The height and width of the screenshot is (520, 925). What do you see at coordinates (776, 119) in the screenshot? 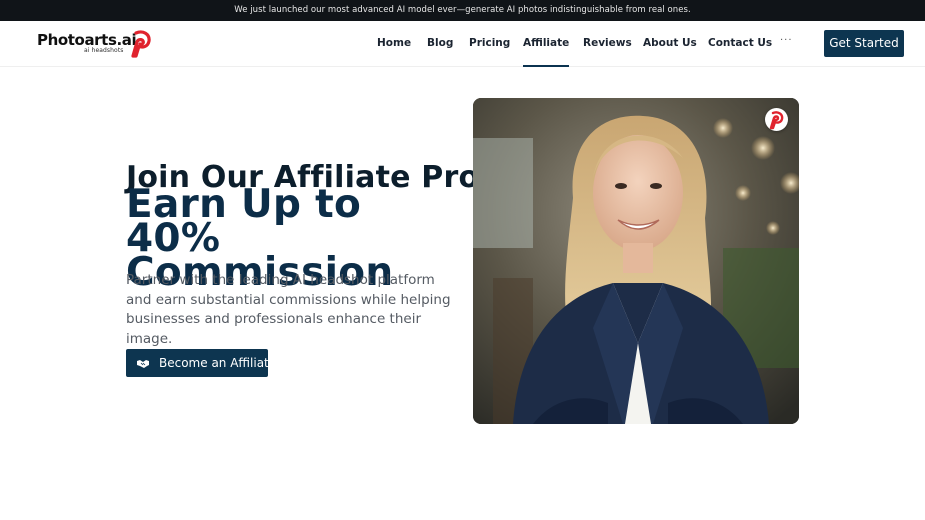
I see `photoarts-badge-icon` at bounding box center [776, 119].